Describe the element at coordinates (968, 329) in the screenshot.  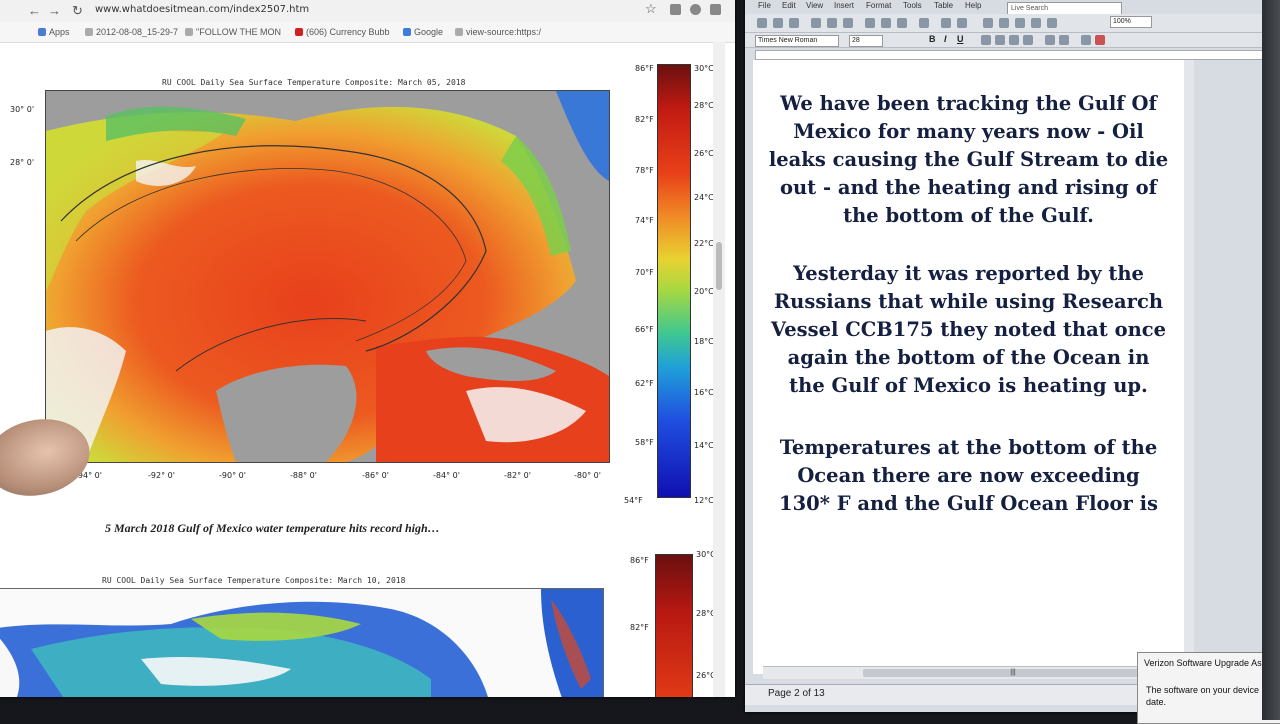
I see `doc-line: Vessel CCB175 they noted that once` at that location.